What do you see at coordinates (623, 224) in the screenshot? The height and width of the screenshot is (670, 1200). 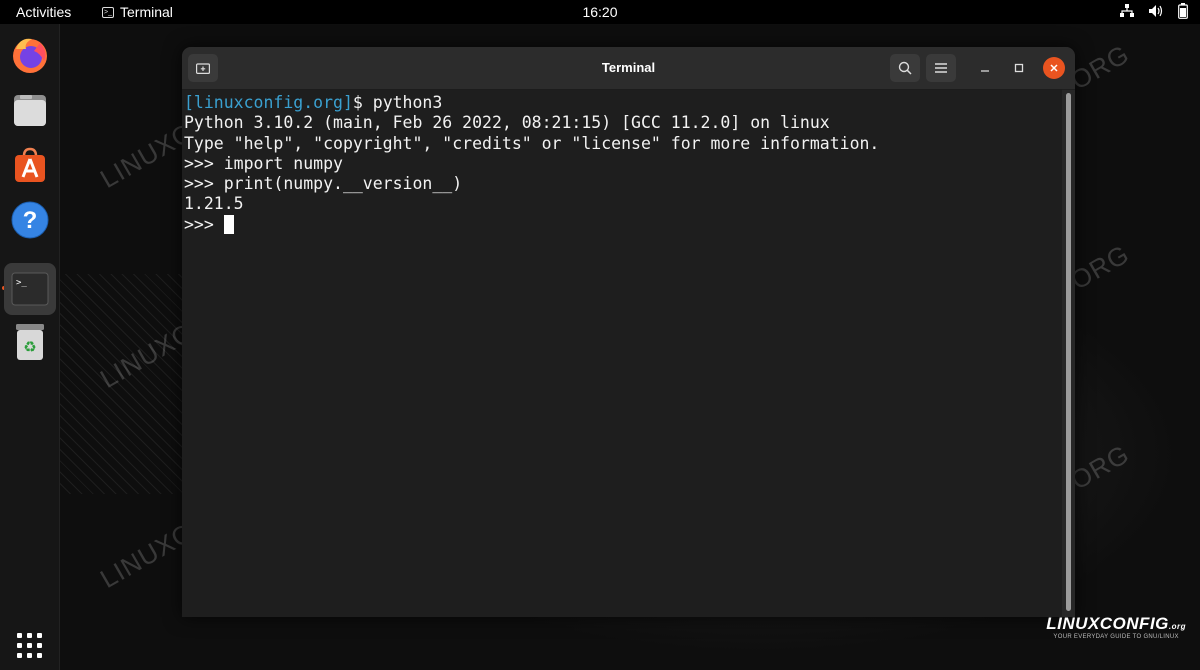 I see `terminal-line: >>>` at bounding box center [623, 224].